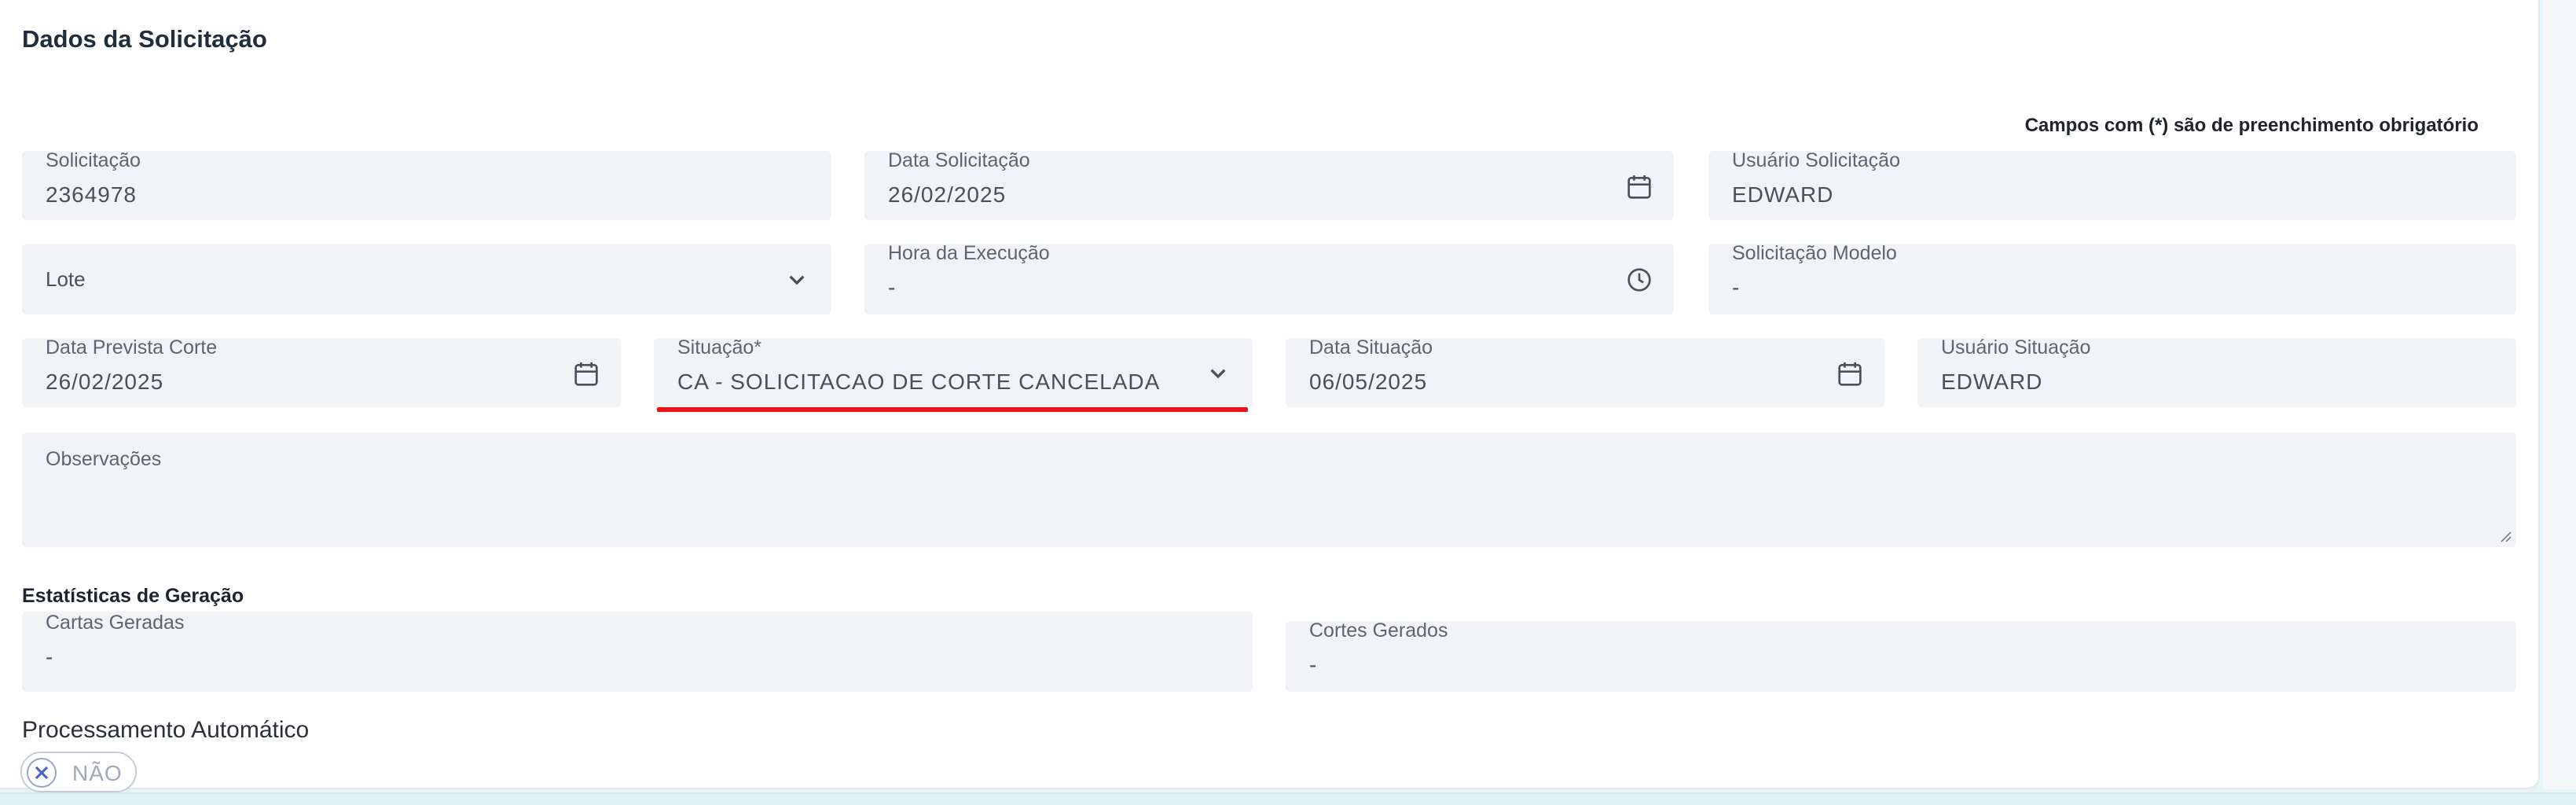 This screenshot has width=2576, height=805. What do you see at coordinates (1639, 280) in the screenshot?
I see `clock-icon` at bounding box center [1639, 280].